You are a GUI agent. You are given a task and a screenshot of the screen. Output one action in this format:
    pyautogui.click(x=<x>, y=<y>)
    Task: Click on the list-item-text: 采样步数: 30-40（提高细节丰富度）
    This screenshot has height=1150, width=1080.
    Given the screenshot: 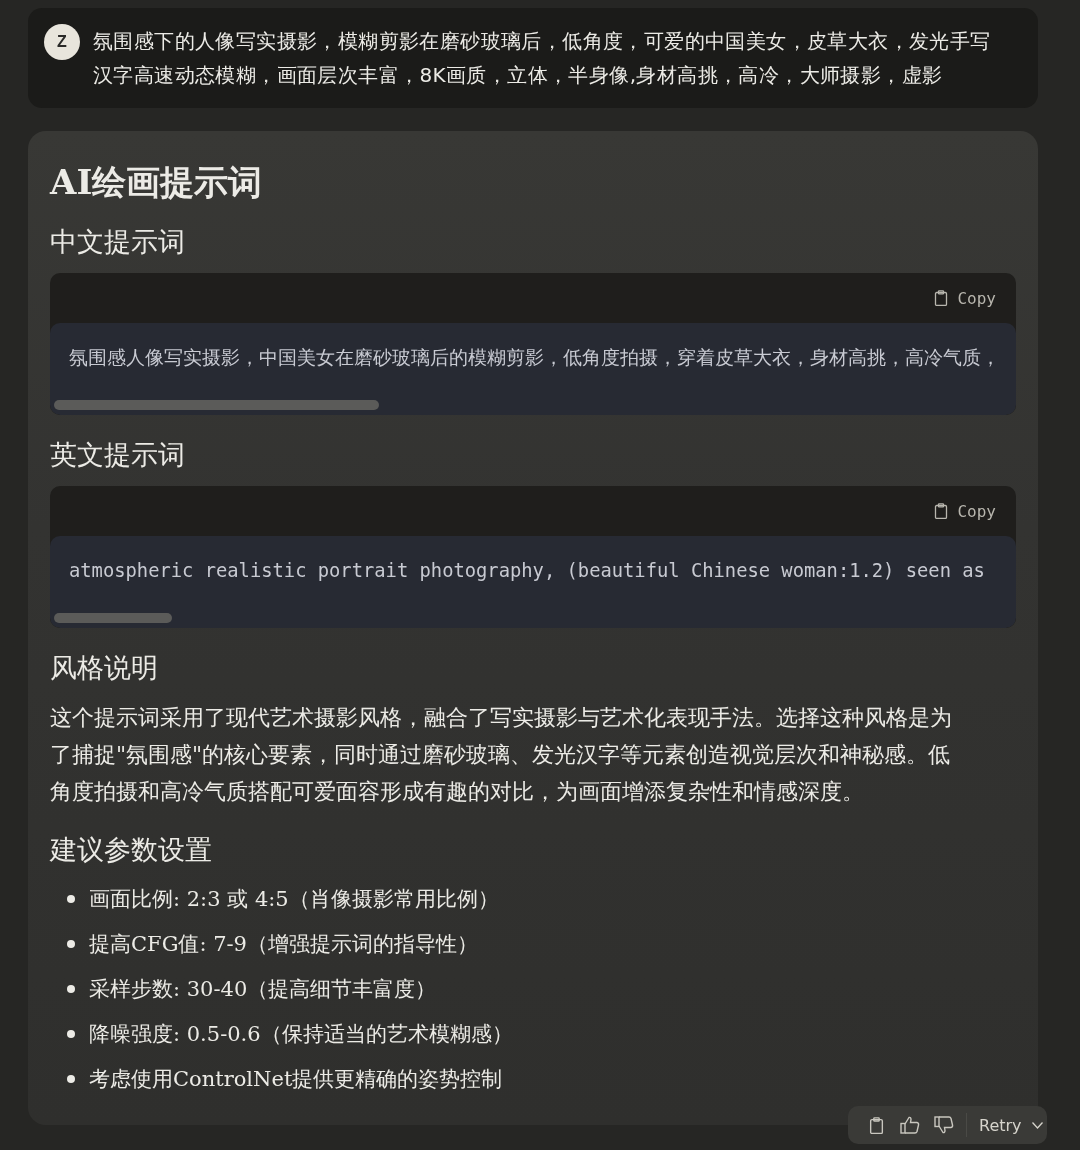 What is the action you would take?
    pyautogui.click(x=263, y=989)
    